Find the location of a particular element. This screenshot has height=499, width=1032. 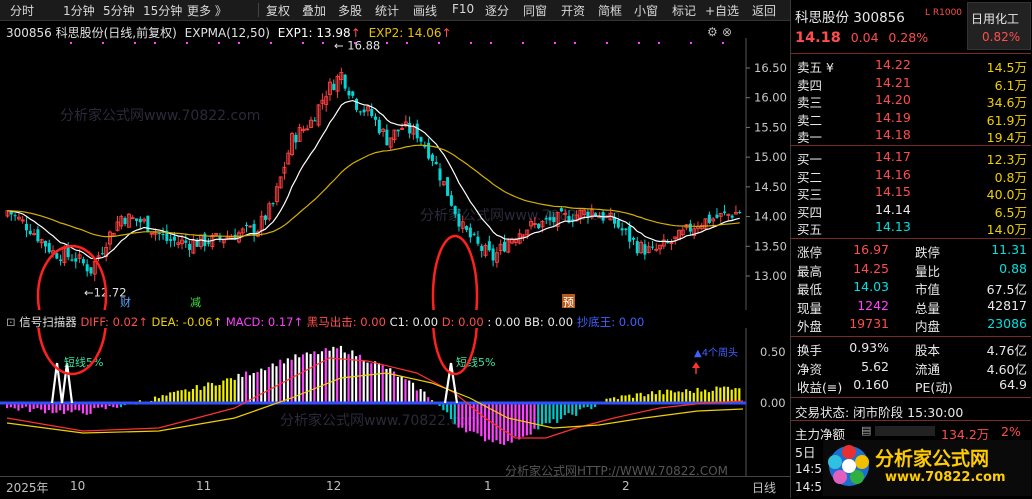

tab-5min: 5分钟 is located at coordinates (119, 10).